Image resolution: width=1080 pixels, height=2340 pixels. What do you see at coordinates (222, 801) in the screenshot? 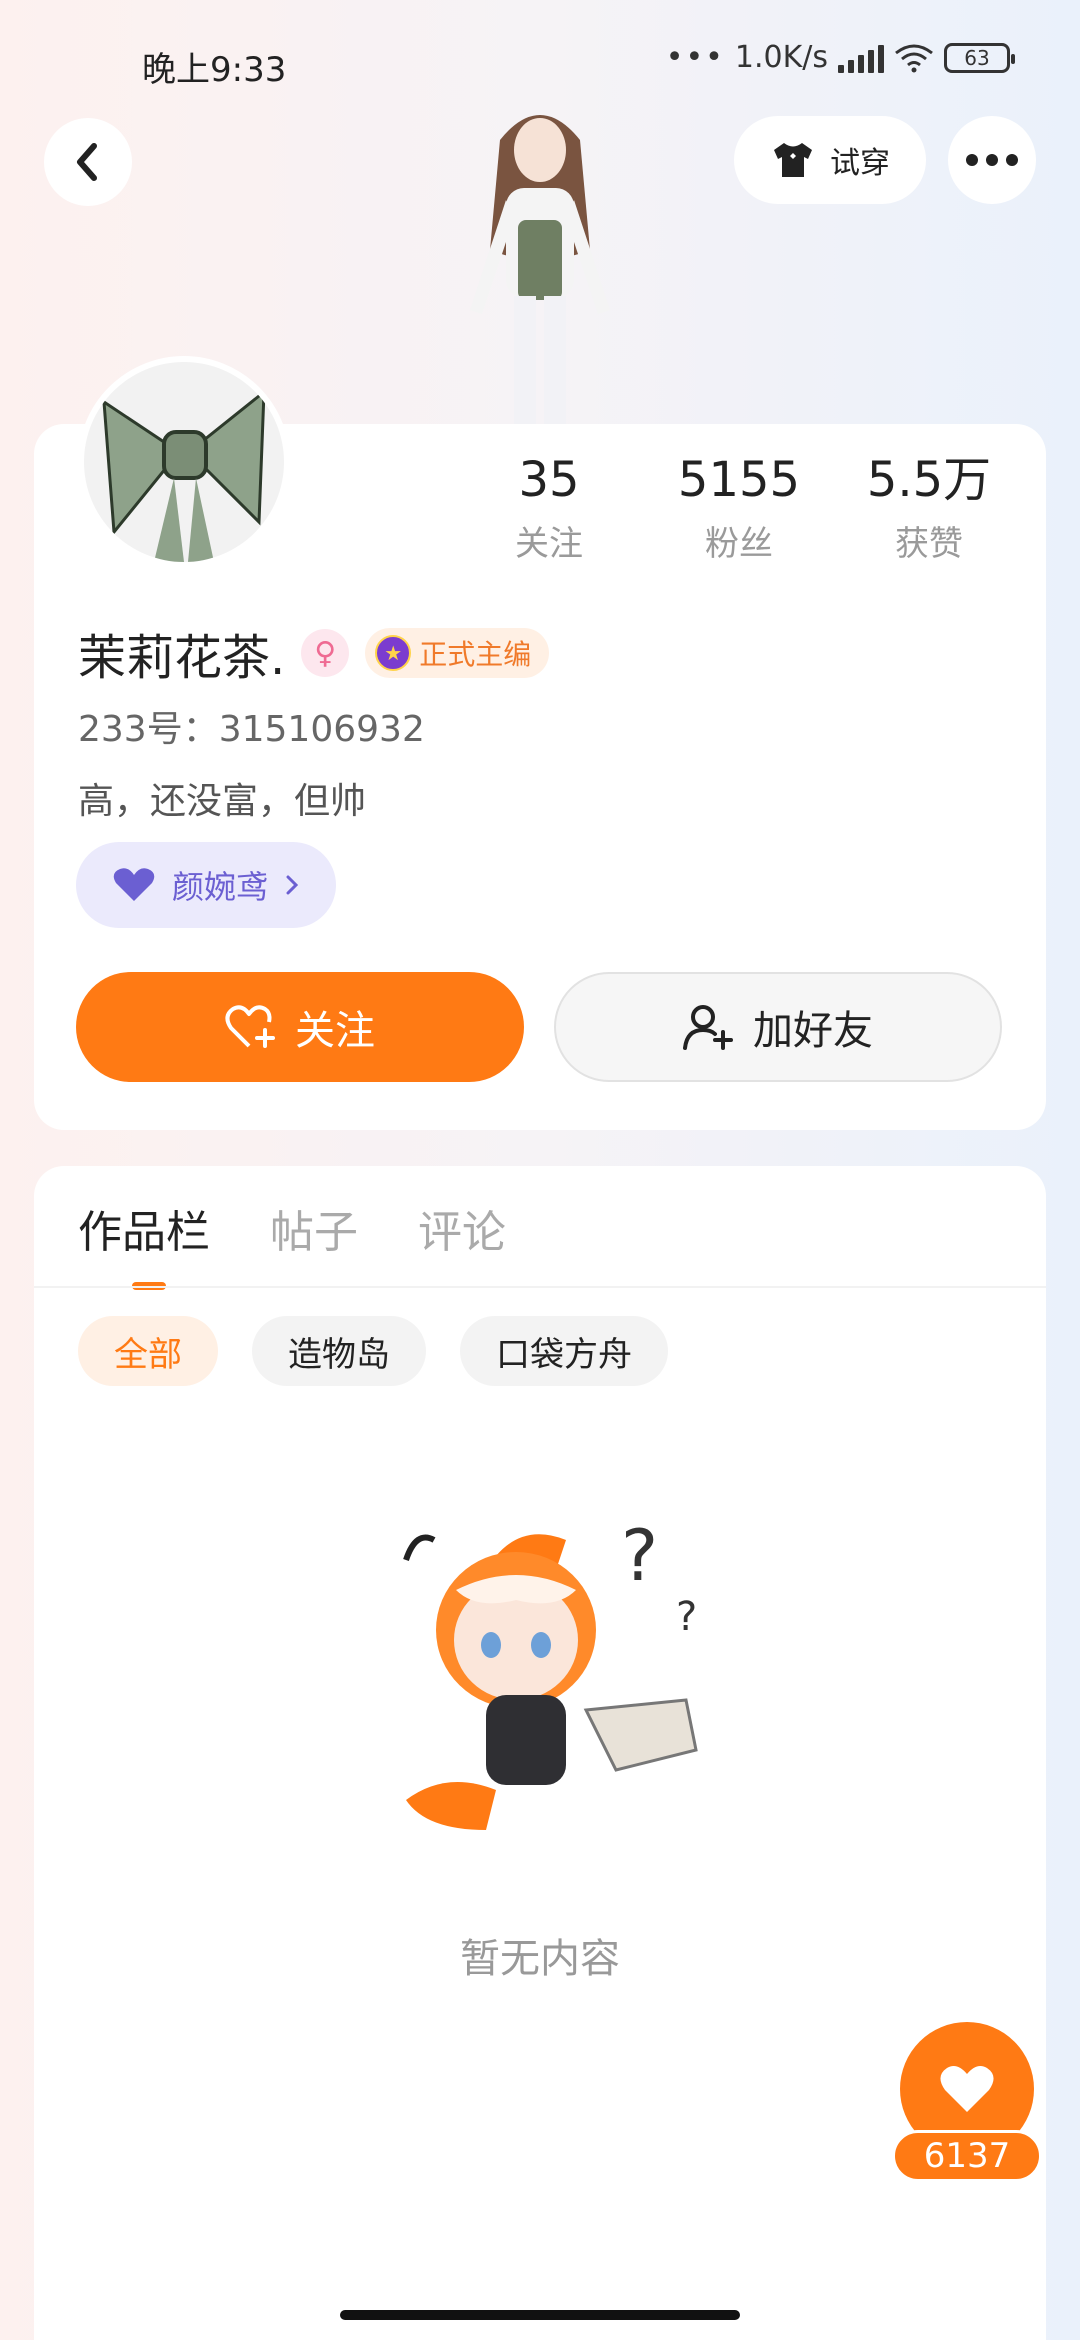
I see `user-bio: 高，还没富，但帅` at bounding box center [222, 801].